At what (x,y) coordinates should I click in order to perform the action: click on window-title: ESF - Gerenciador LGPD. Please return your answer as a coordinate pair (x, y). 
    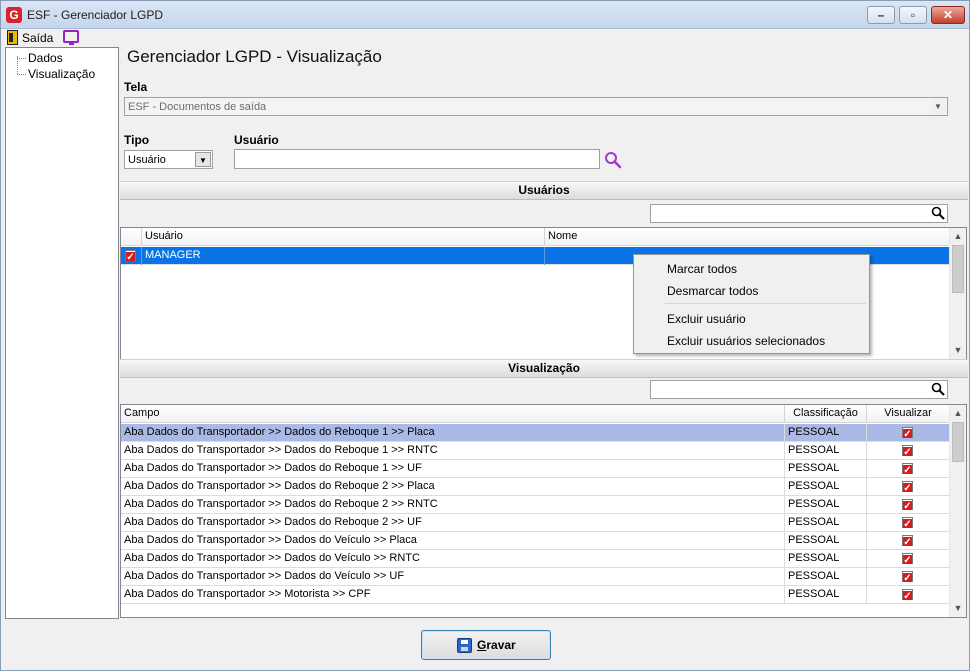
    Looking at the image, I should click on (95, 15).